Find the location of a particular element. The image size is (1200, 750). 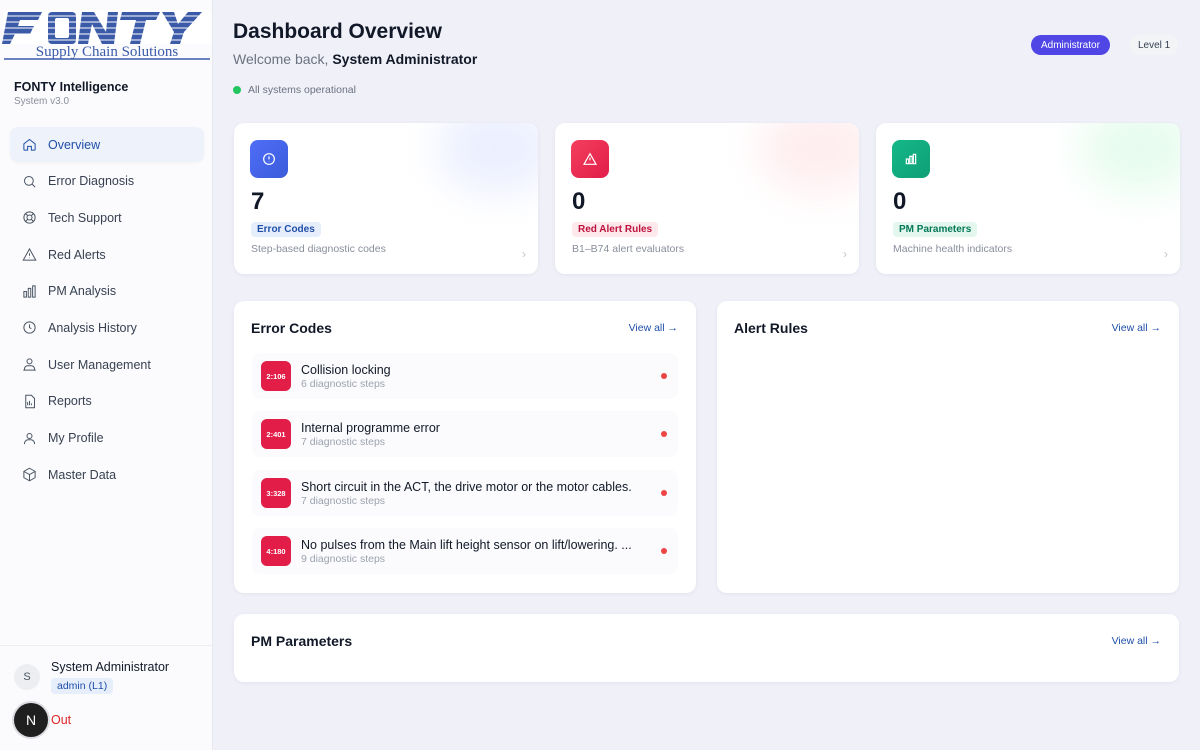

alert-rules-panel: Alert Rules View all → is located at coordinates (948, 447).